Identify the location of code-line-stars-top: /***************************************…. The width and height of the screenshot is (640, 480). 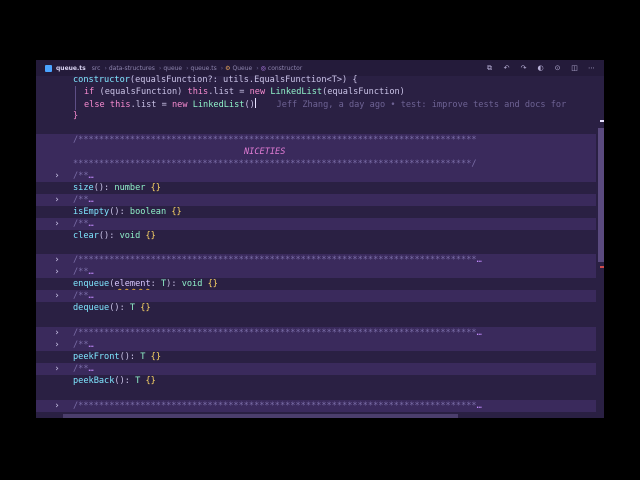
(316, 140).